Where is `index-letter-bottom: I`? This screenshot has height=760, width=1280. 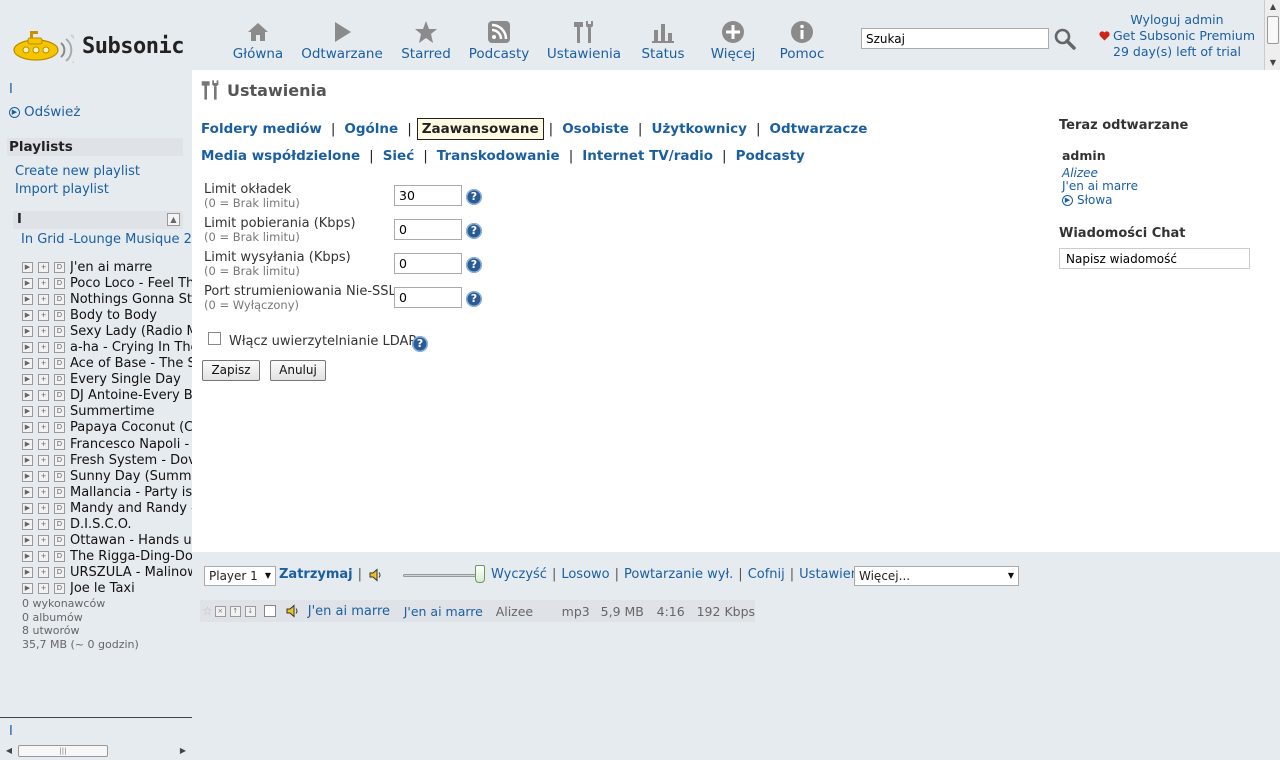 index-letter-bottom: I is located at coordinates (11, 731).